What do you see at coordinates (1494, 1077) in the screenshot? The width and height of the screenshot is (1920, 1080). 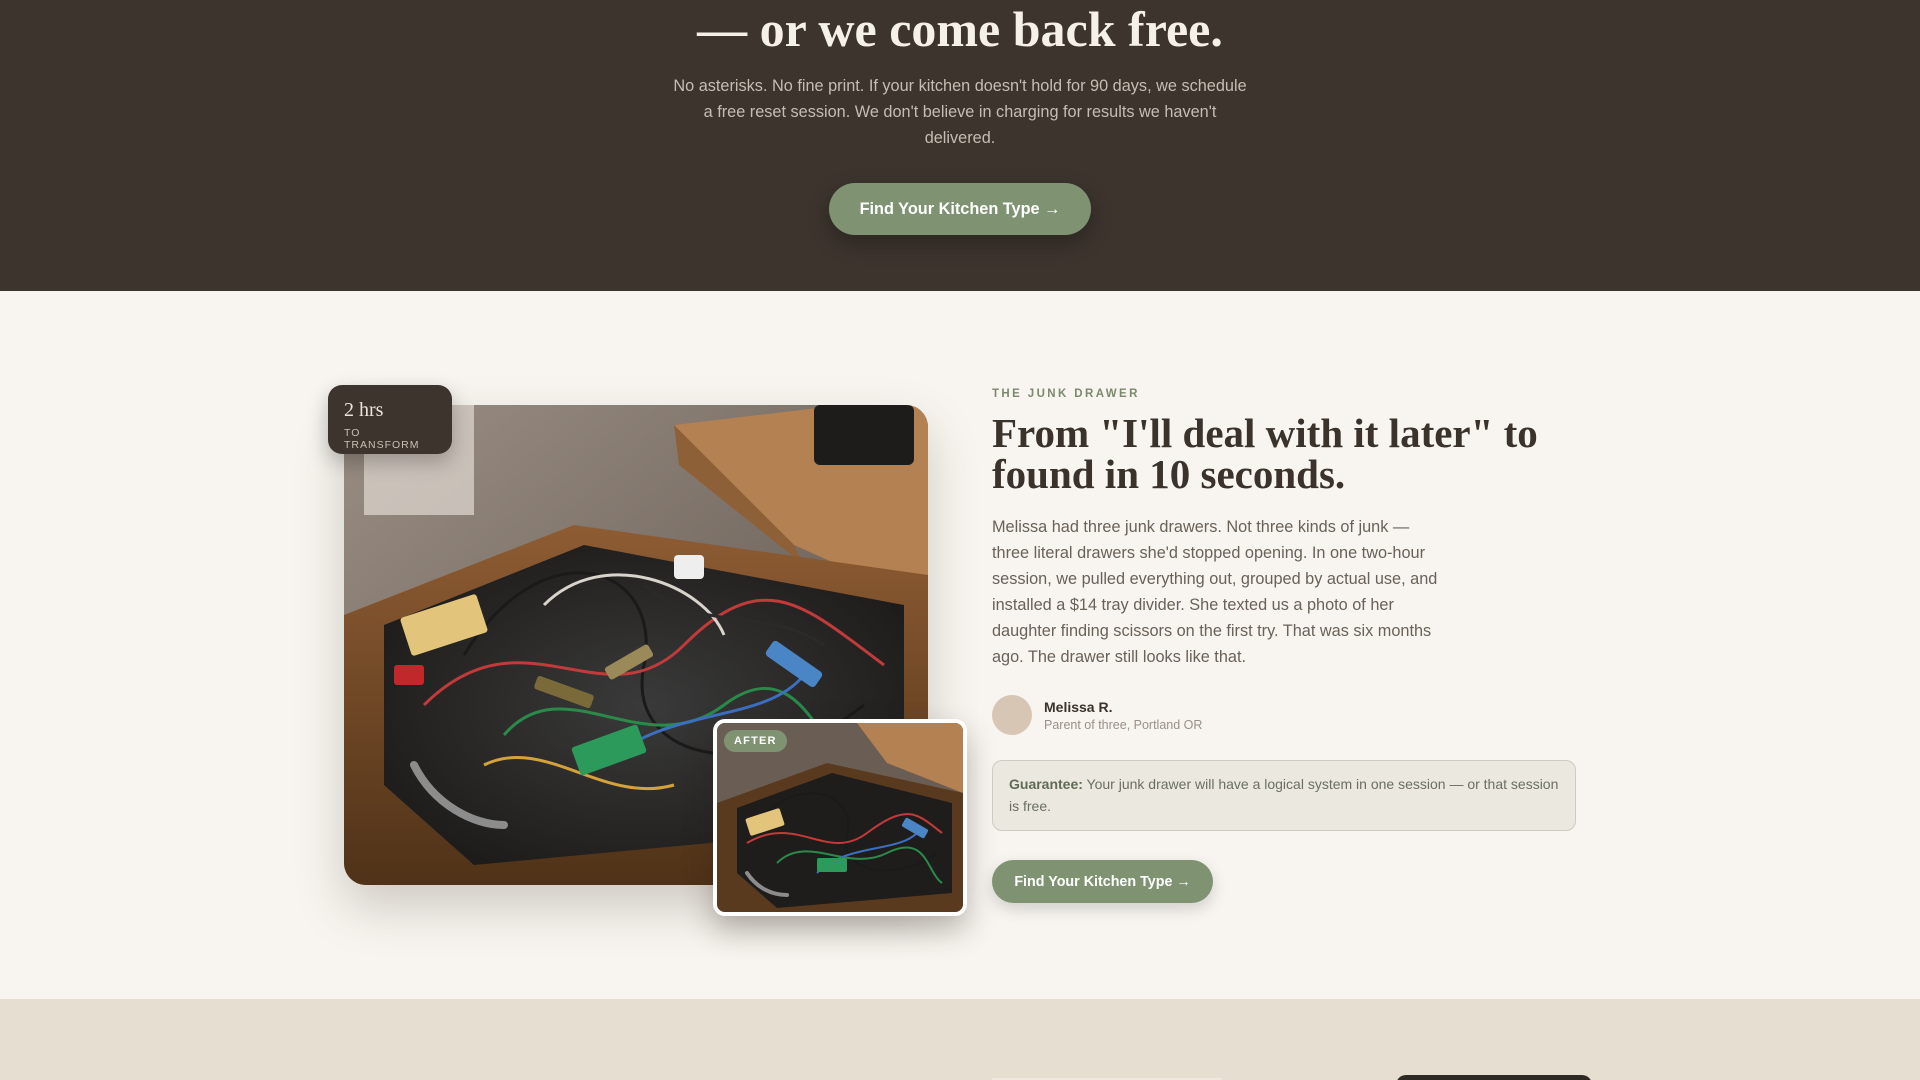 I see `next-section-dark-card` at bounding box center [1494, 1077].